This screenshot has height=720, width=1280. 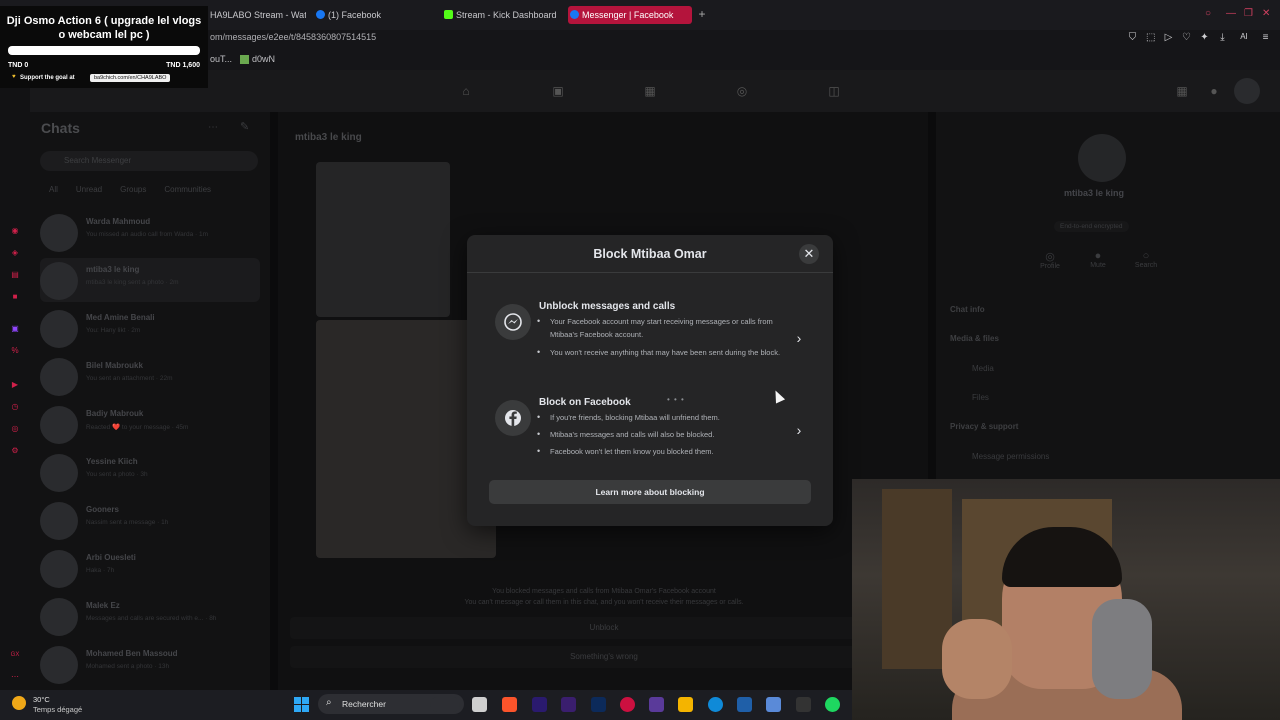 What do you see at coordinates (1244, 37) in the screenshot?
I see `ai-icon: AI` at bounding box center [1244, 37].